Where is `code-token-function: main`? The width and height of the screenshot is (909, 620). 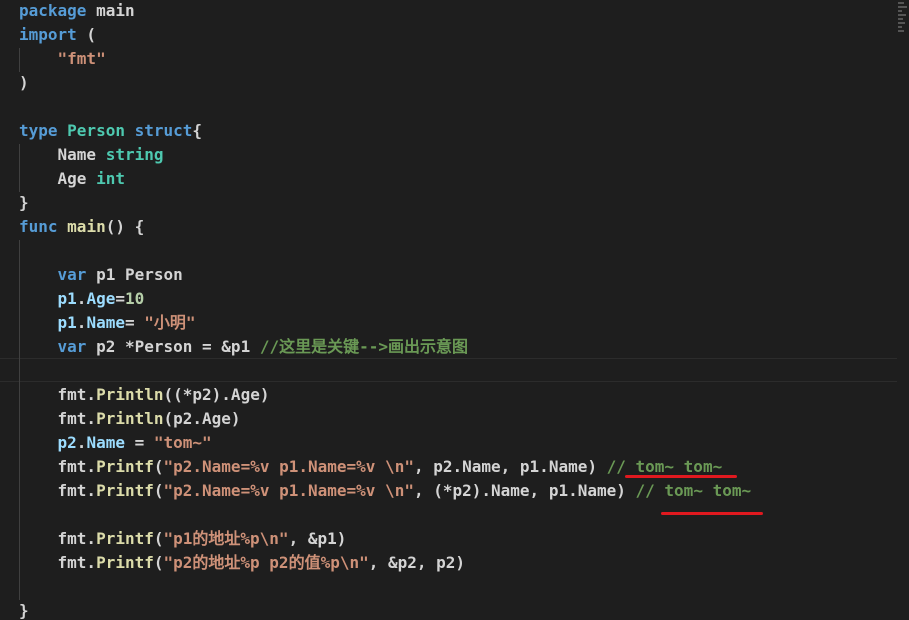 code-token-function: main is located at coordinates (86, 226).